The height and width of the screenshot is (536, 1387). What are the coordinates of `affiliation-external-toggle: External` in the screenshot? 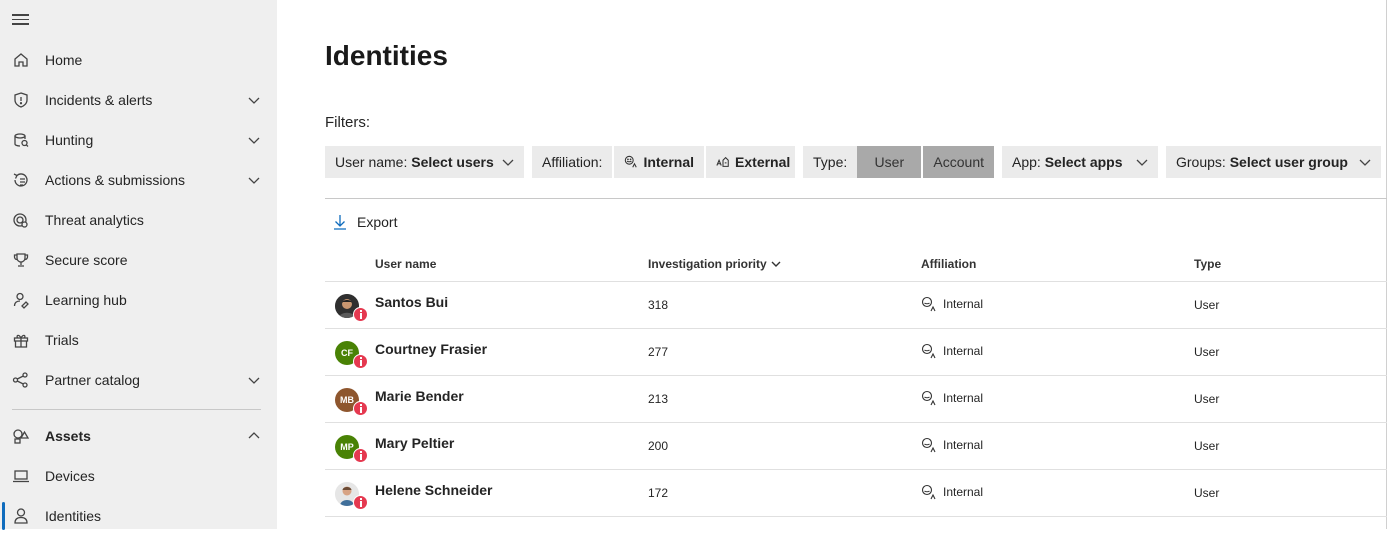 It's located at (752, 162).